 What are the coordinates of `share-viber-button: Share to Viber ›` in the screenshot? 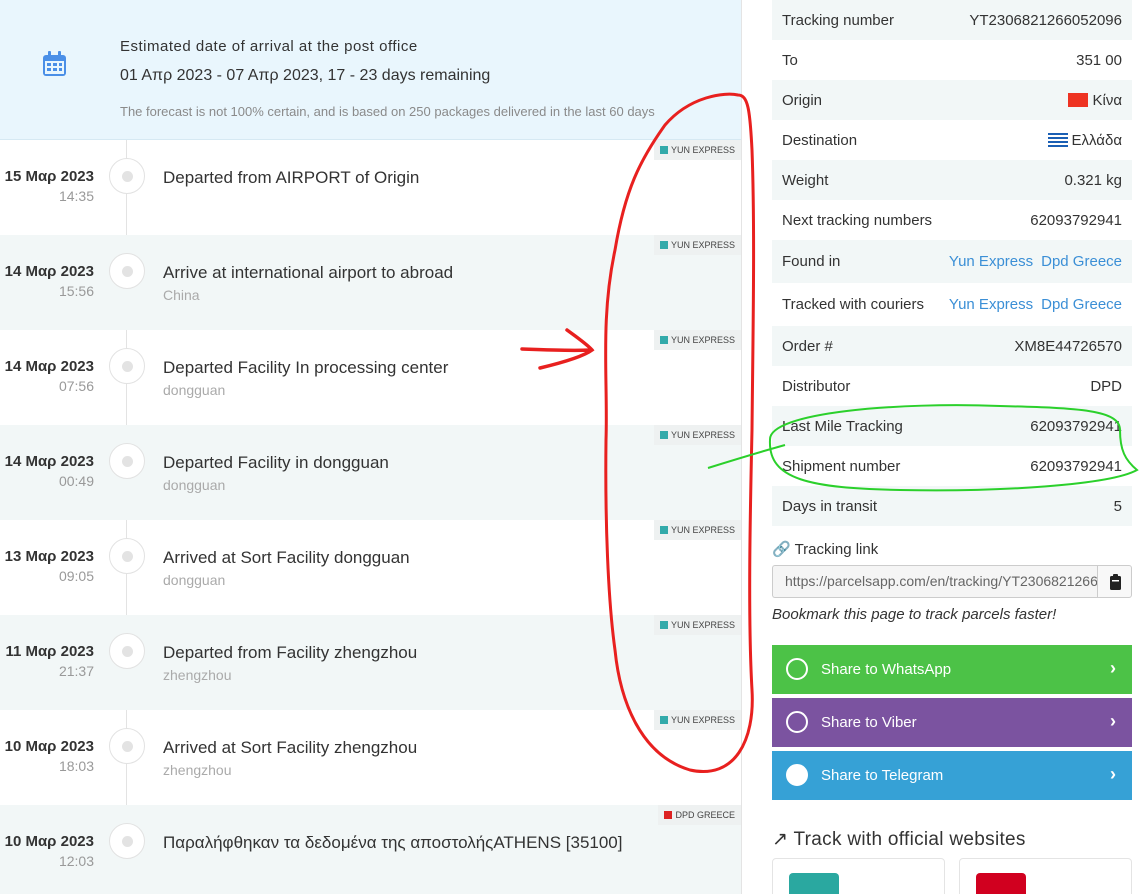 It's located at (952, 722).